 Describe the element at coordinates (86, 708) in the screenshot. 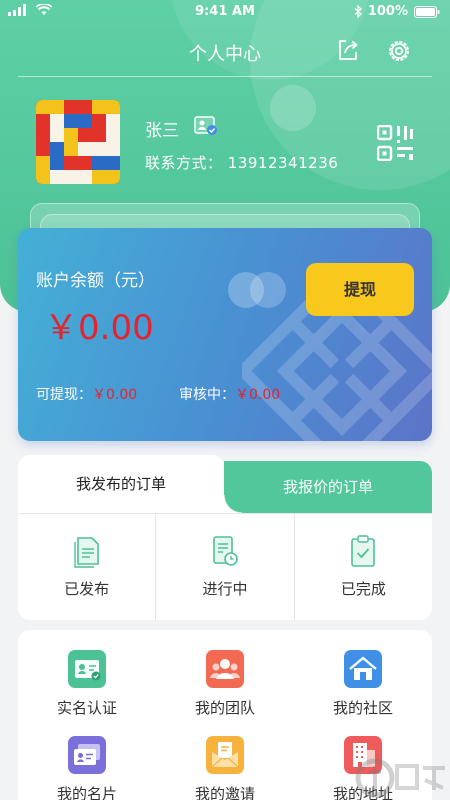

I see `service-label: 实名认证` at that location.